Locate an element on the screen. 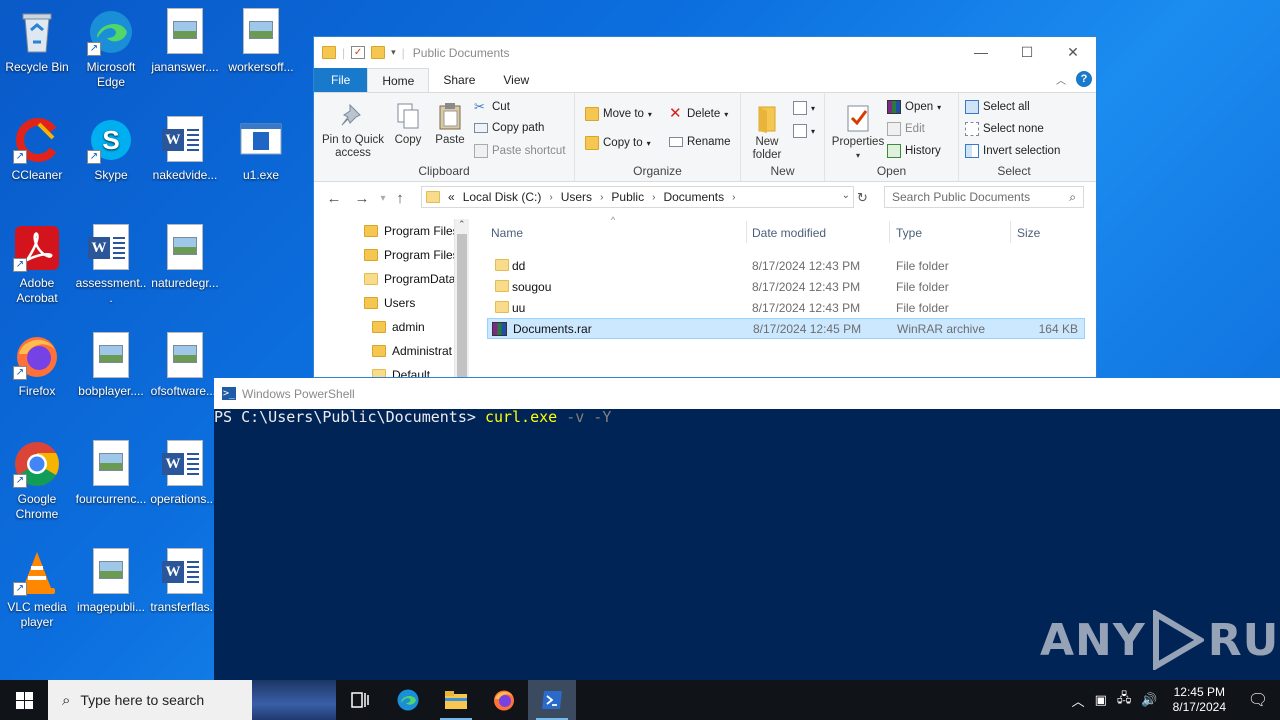 The image size is (1280, 720). column-header-date-modified: Date modified is located at coordinates (789, 233).